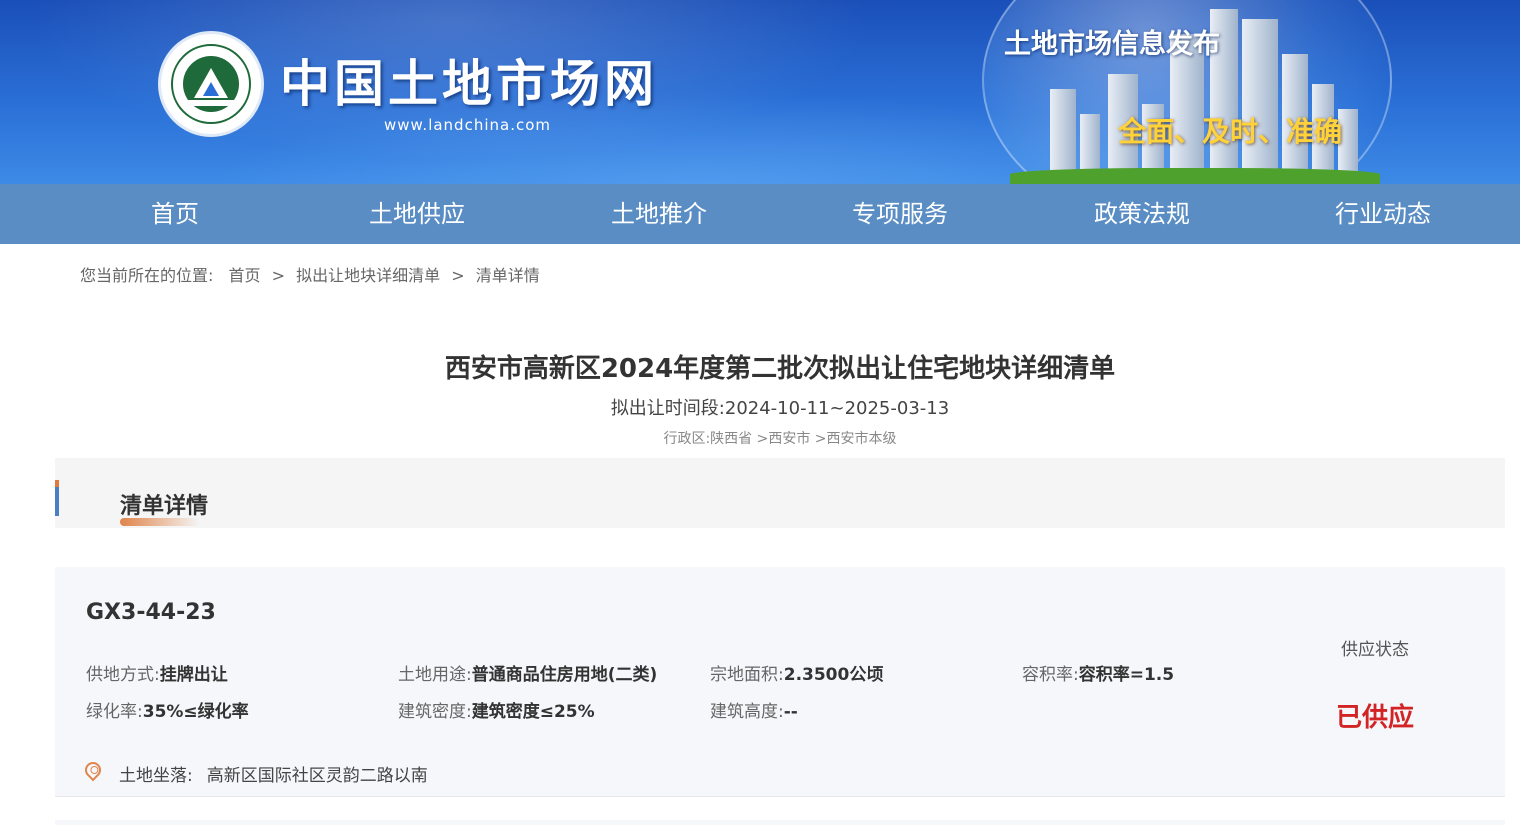 This screenshot has height=825, width=1520. What do you see at coordinates (1375, 650) in the screenshot?
I see `supply-status-label: 供应状态` at bounding box center [1375, 650].